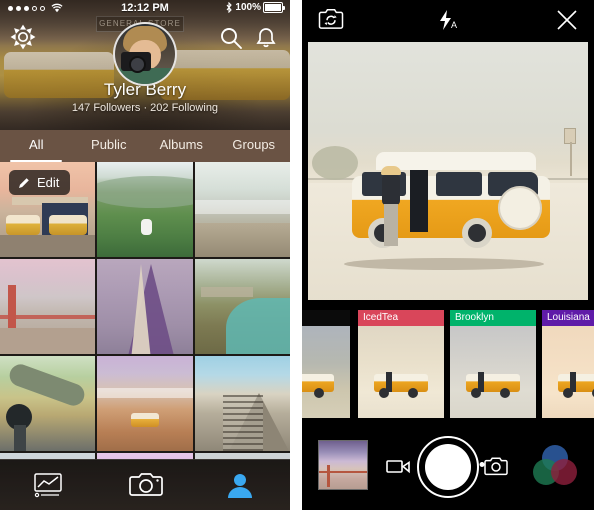  I want to click on tab-public: Public, so click(109, 146).